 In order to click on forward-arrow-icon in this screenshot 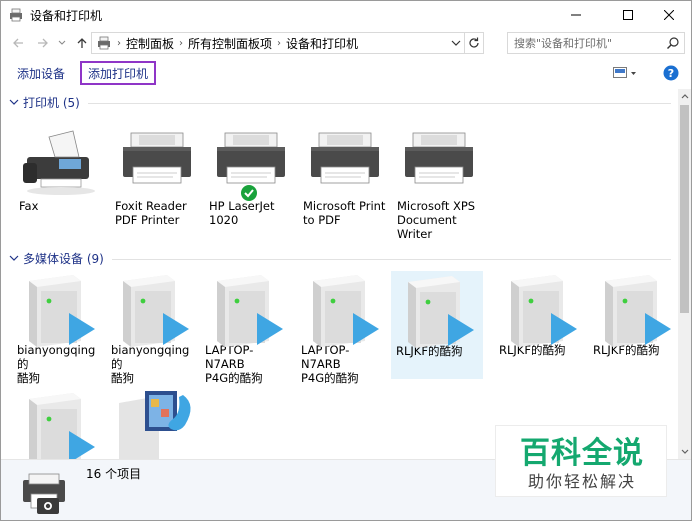, I will do `click(43, 43)`.